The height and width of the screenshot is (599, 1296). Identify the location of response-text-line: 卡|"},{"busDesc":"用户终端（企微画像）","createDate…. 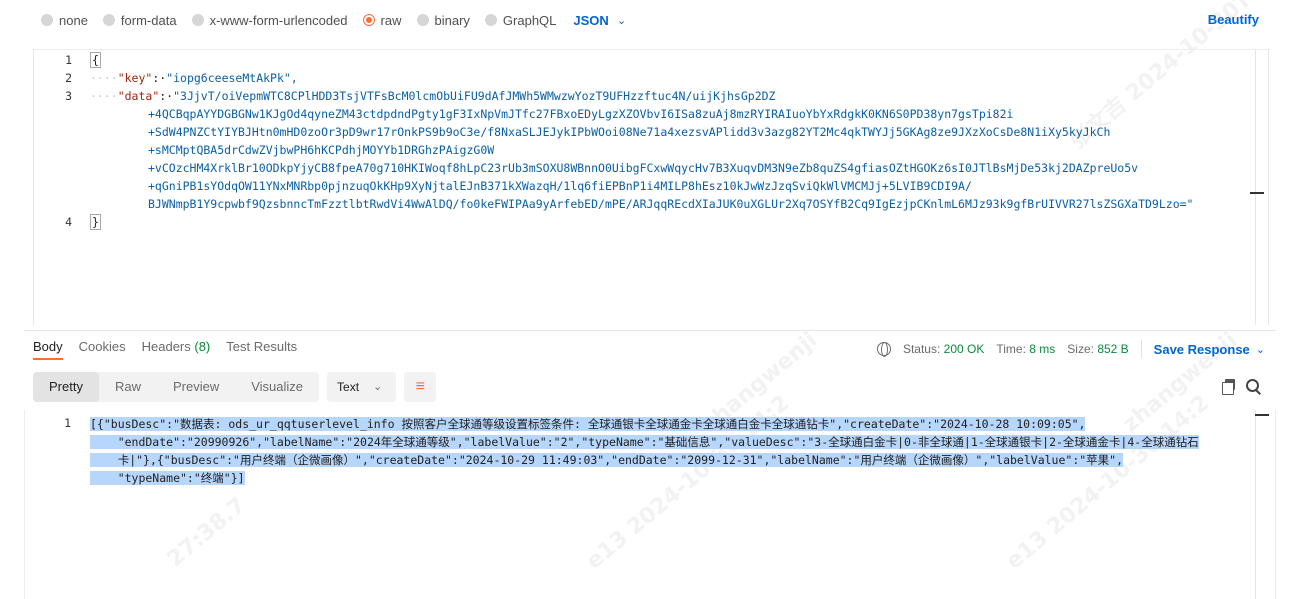
(607, 460).